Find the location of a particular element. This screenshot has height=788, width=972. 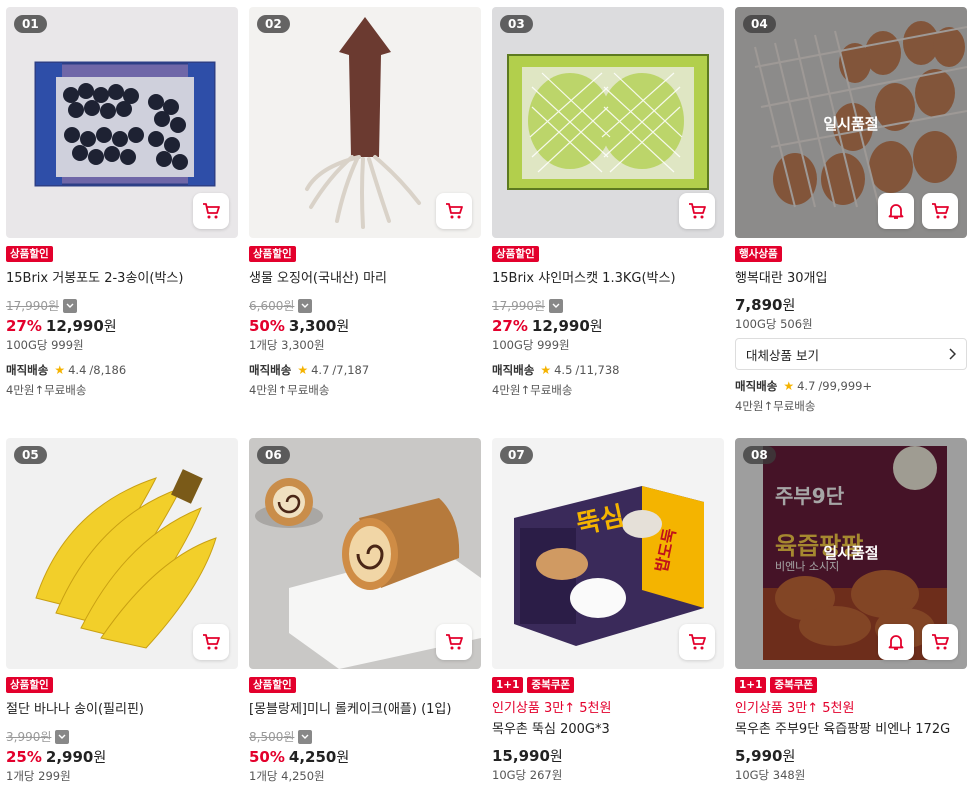

chevron-right-icon is located at coordinates (952, 354).